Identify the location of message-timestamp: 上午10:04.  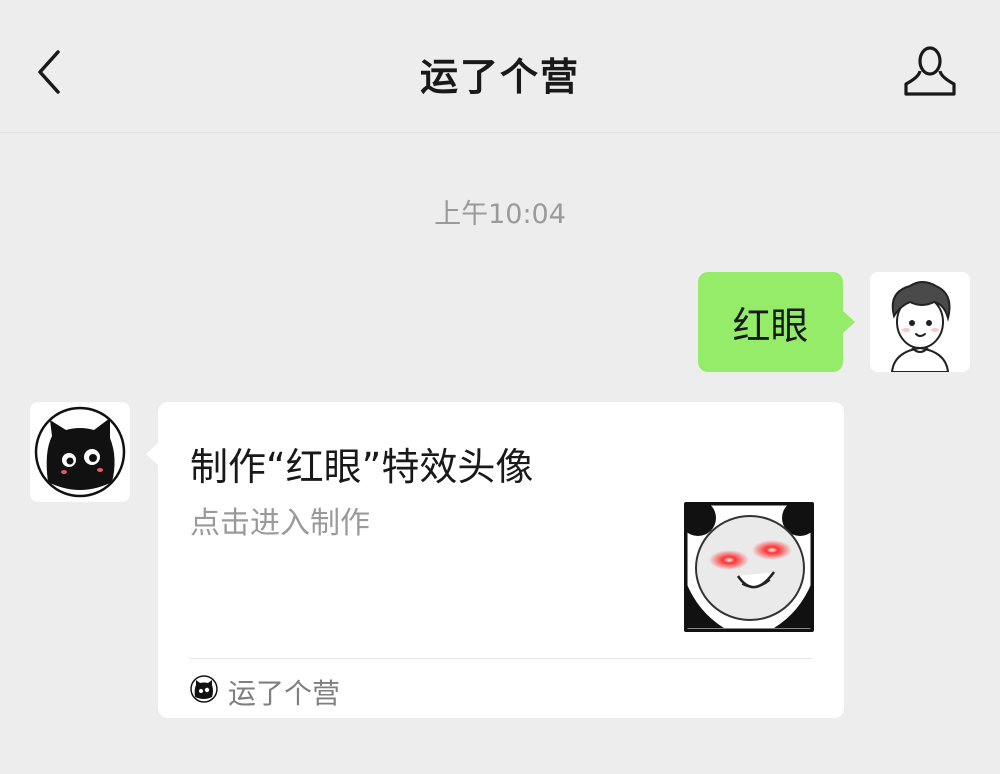
(500, 214).